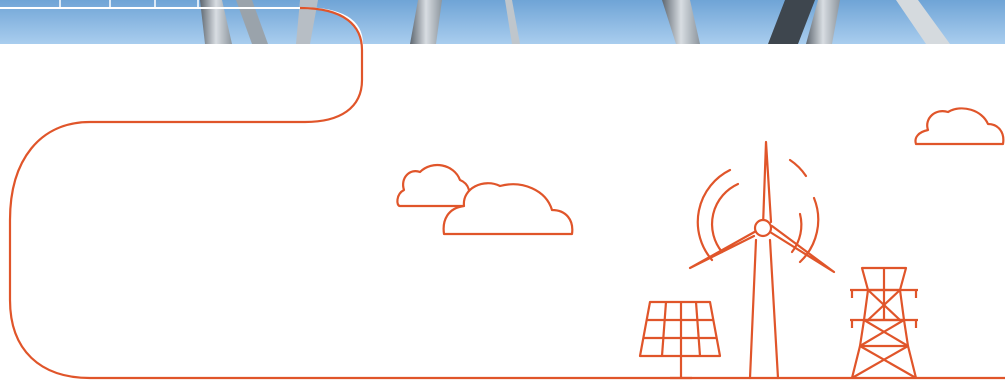  Describe the element at coordinates (762, 260) in the screenshot. I see `wind-turbine-icon` at that location.